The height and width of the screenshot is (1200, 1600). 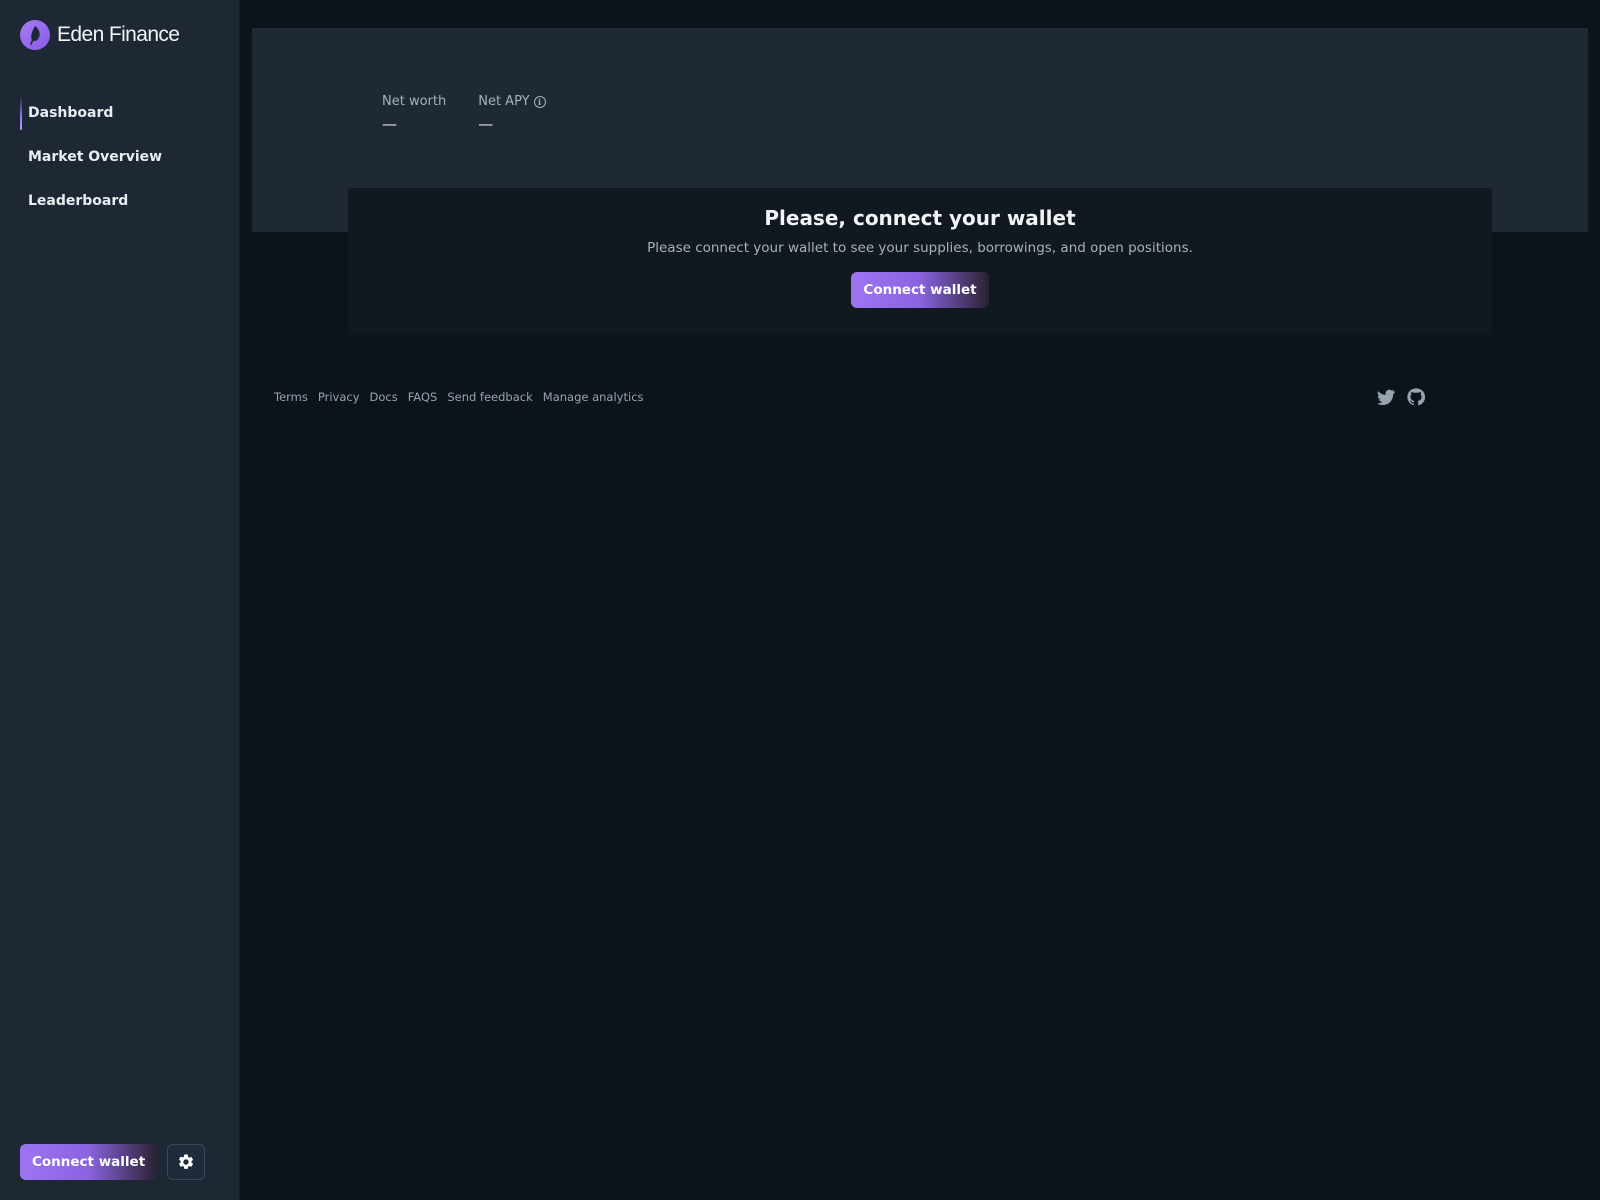 I want to click on footer-link-terms: Terms, so click(x=291, y=397).